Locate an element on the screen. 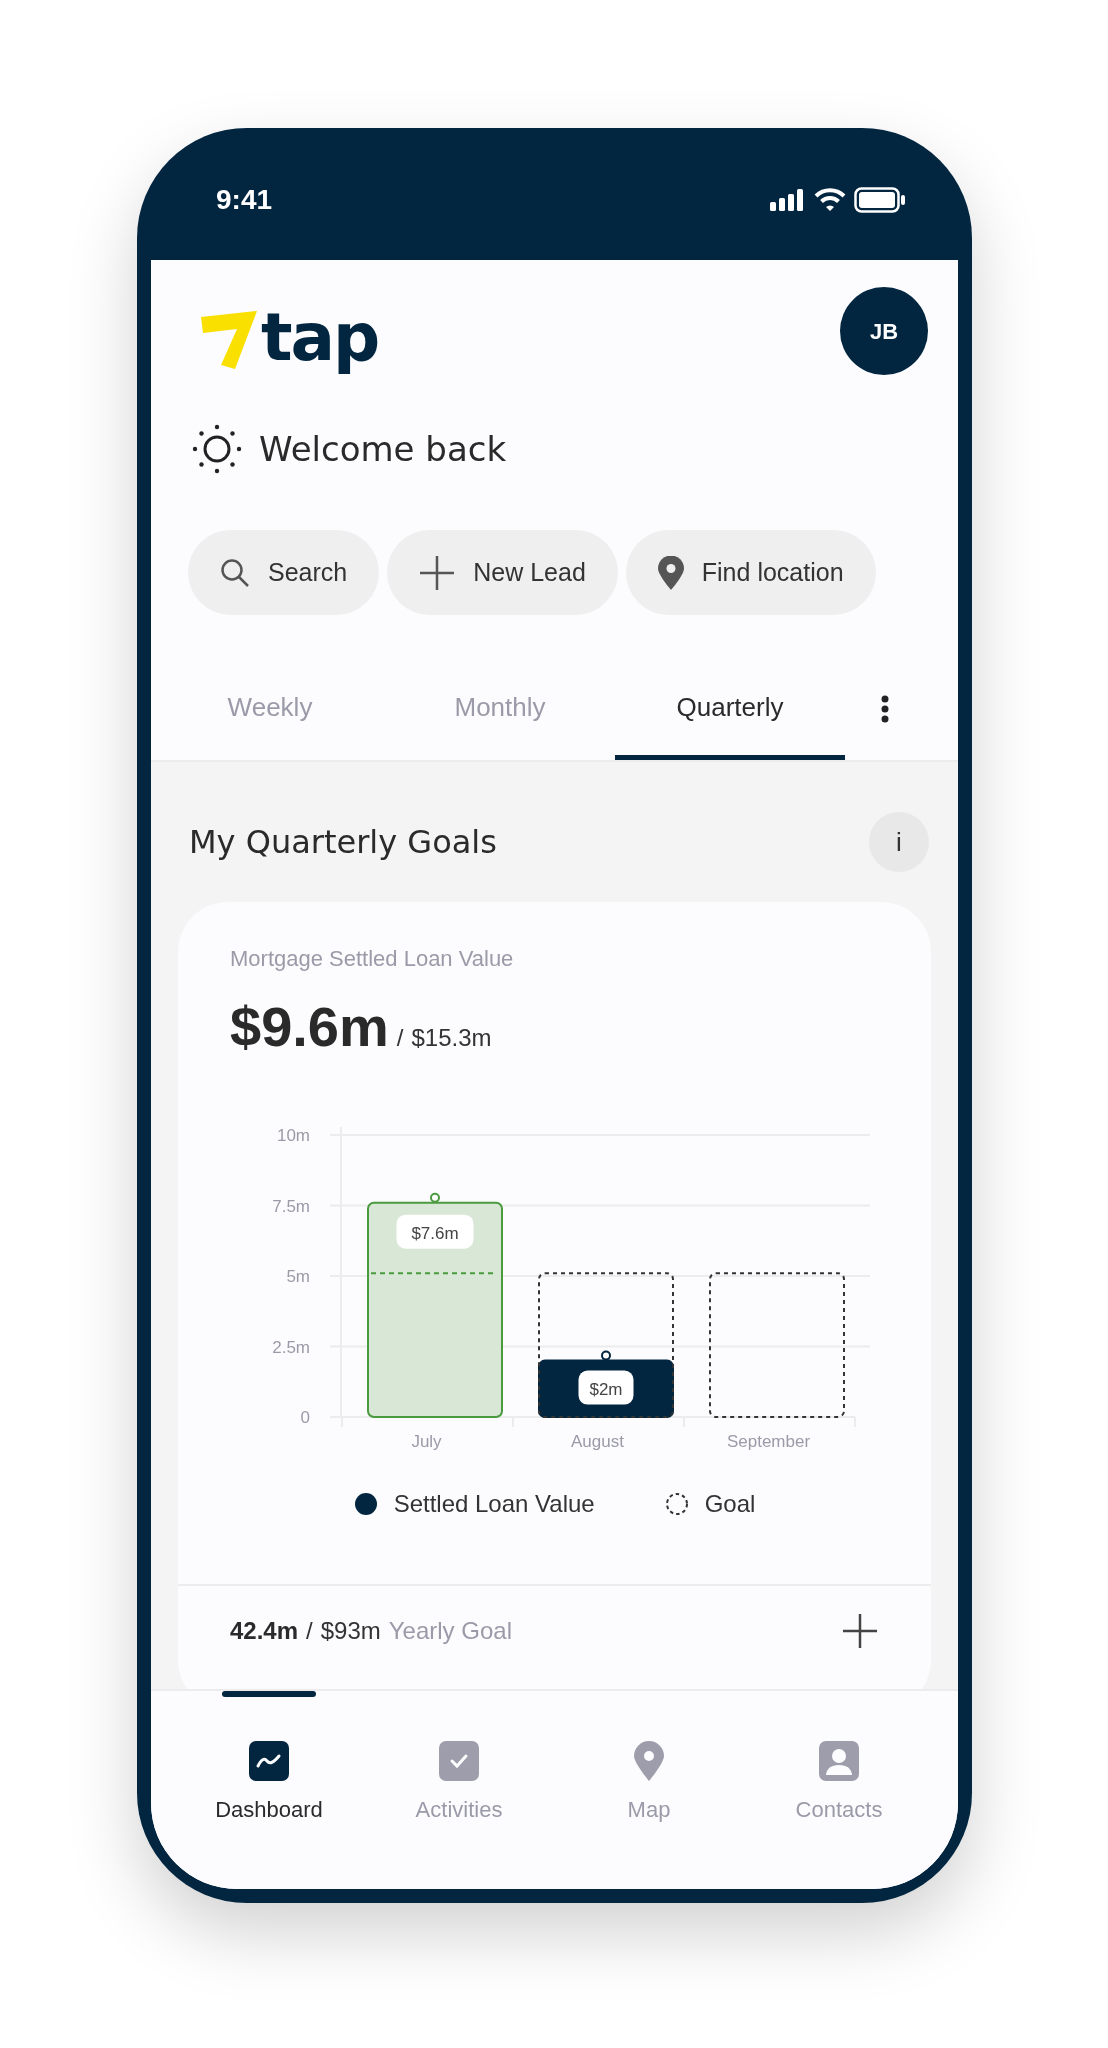 Image resolution: width=1108 pixels, height=2048 pixels. legend-dashed-circle-icon is located at coordinates (676, 1504).